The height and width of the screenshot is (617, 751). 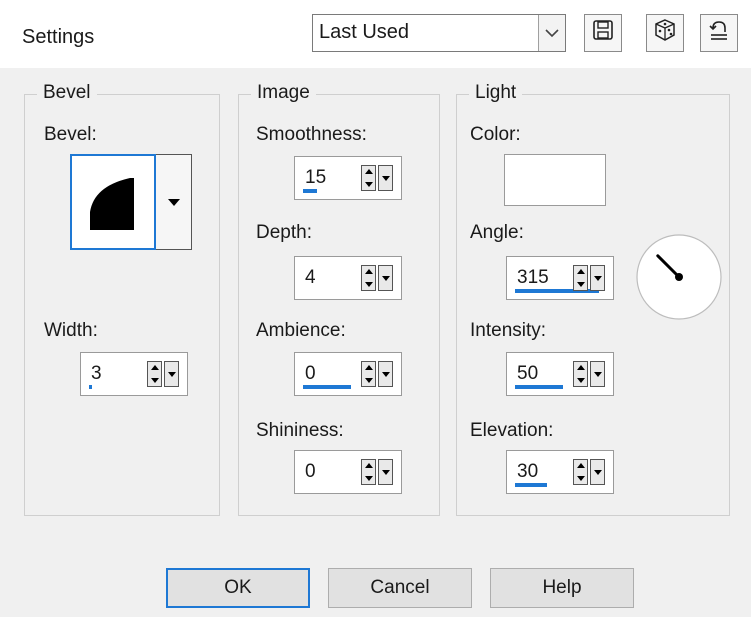 What do you see at coordinates (238, 588) in the screenshot?
I see `ok-button: OK` at bounding box center [238, 588].